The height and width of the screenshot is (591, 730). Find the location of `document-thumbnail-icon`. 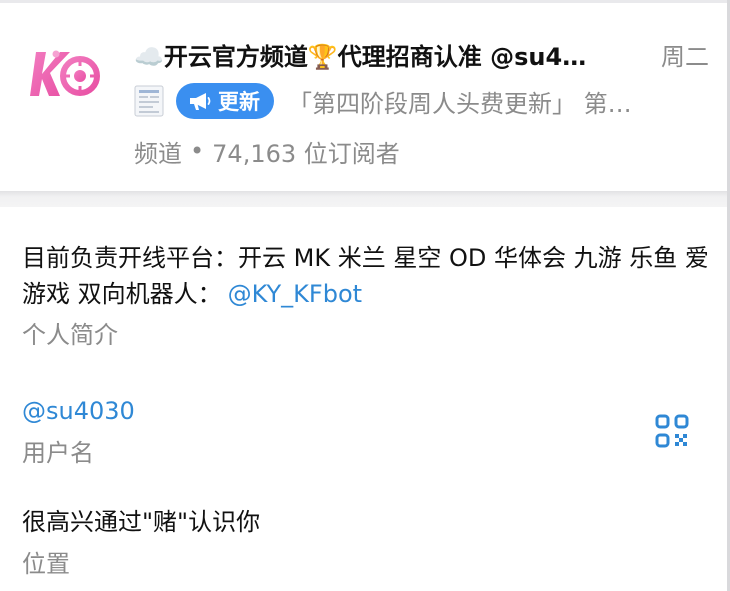

document-thumbnail-icon is located at coordinates (149, 101).